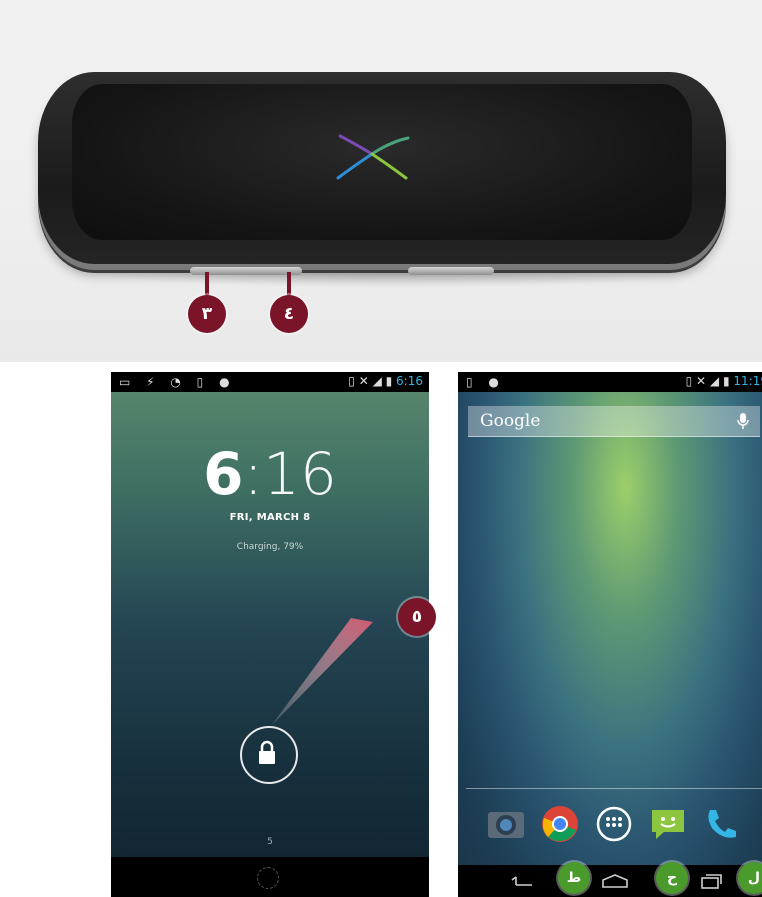  I want to click on callout-5: ٥, so click(417, 617).